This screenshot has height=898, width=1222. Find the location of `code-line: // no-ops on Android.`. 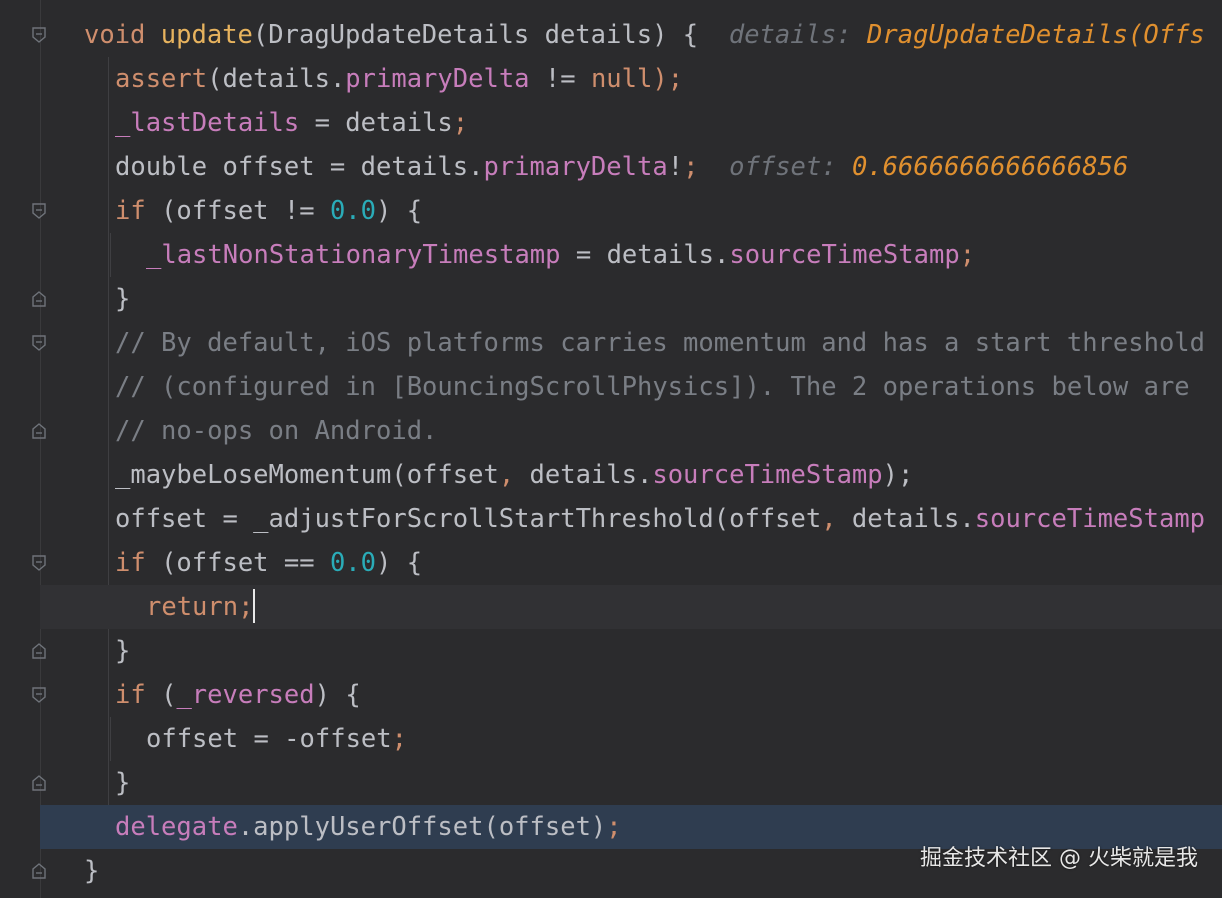

code-line: // no-ops on Android. is located at coordinates (641, 431).